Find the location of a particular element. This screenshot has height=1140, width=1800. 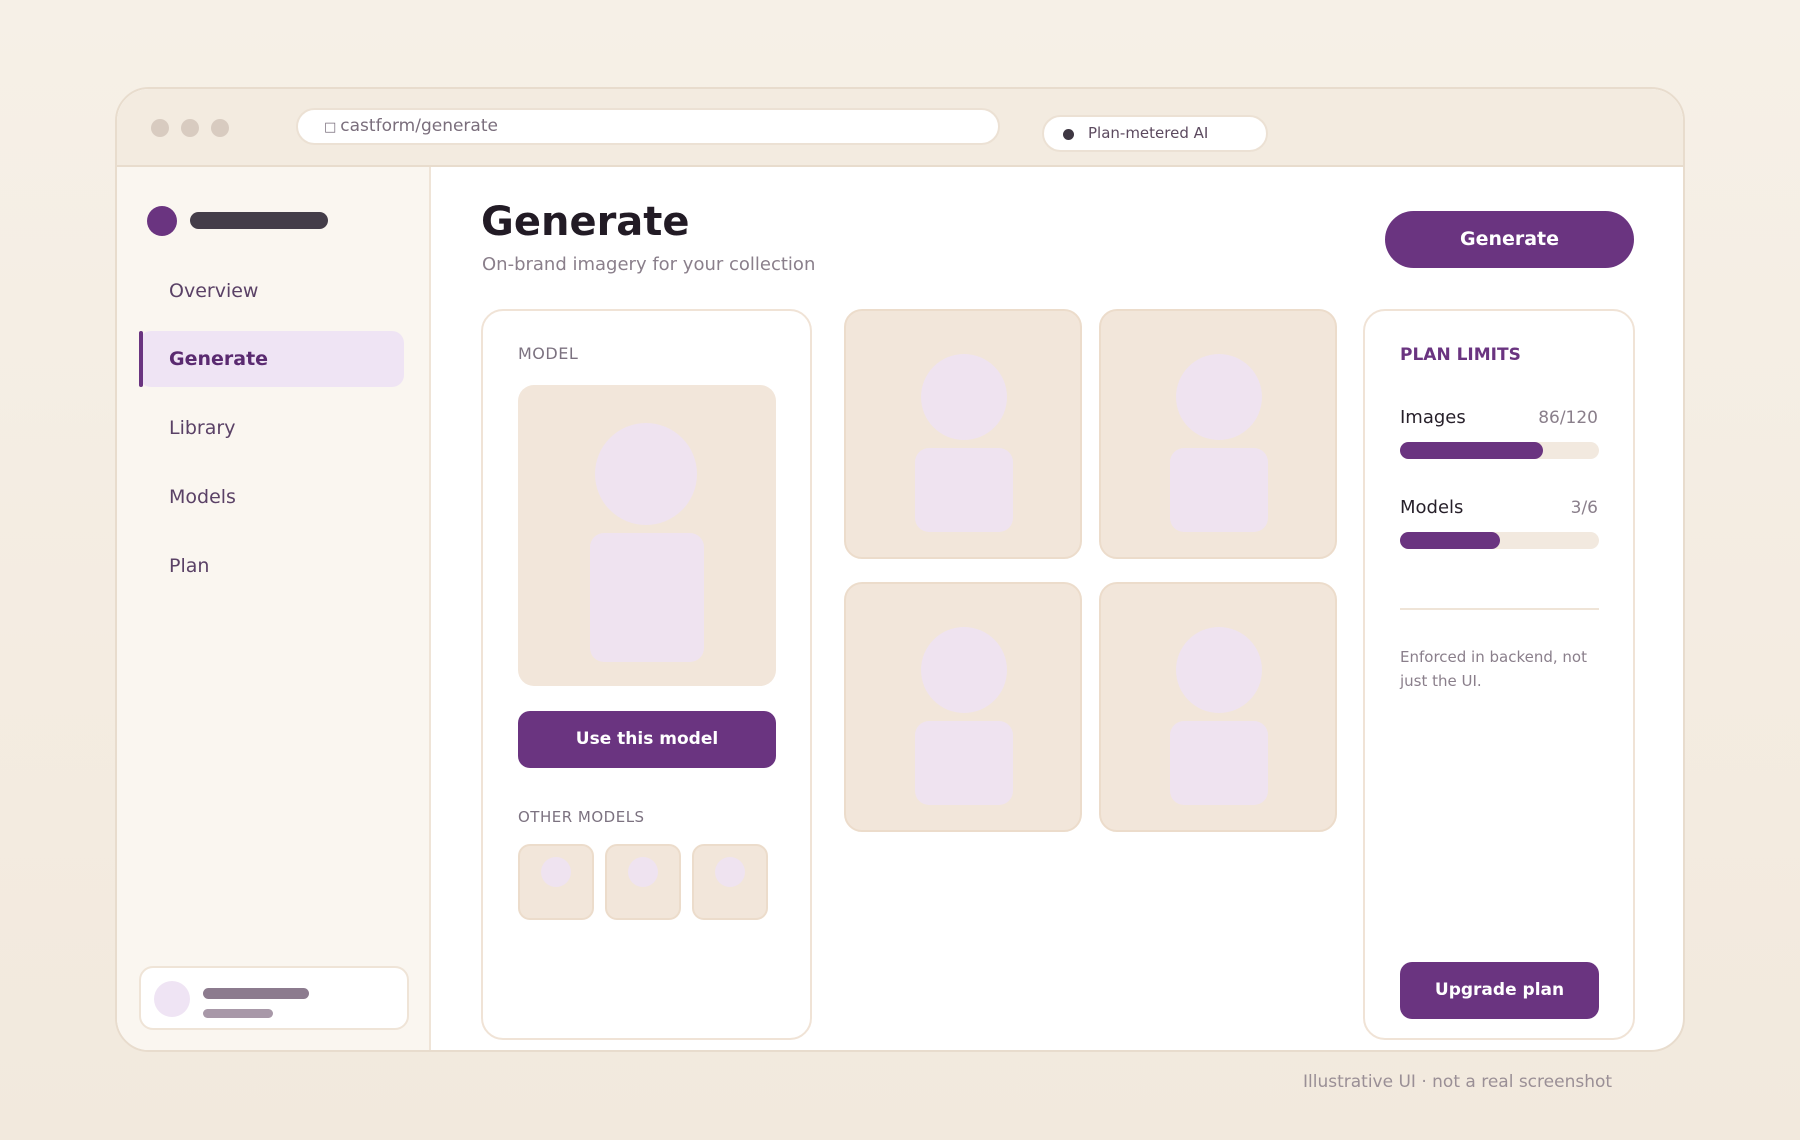

sidebar-item-label: Generate is located at coordinates (219, 359).